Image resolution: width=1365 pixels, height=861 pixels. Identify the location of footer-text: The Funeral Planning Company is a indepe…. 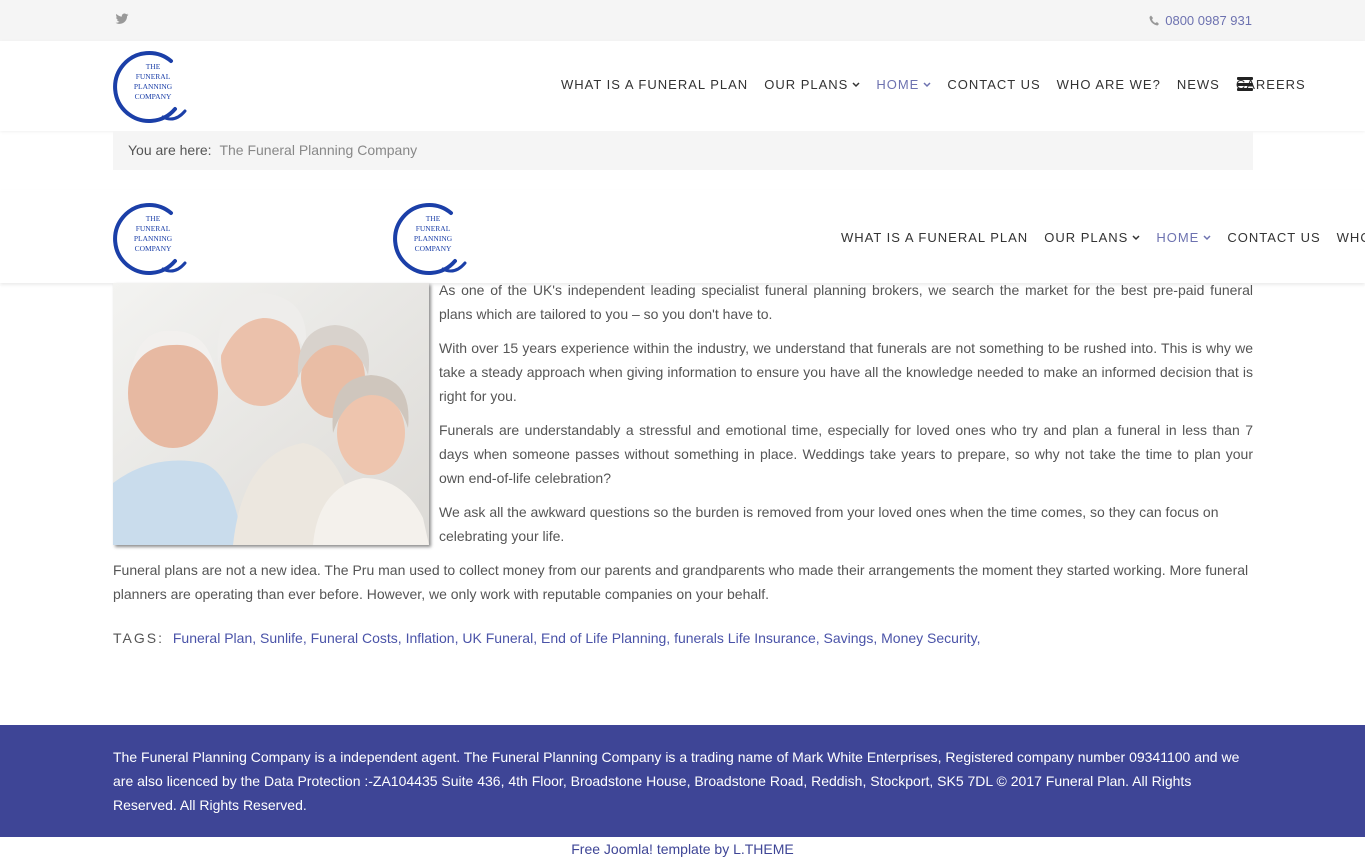
(676, 781).